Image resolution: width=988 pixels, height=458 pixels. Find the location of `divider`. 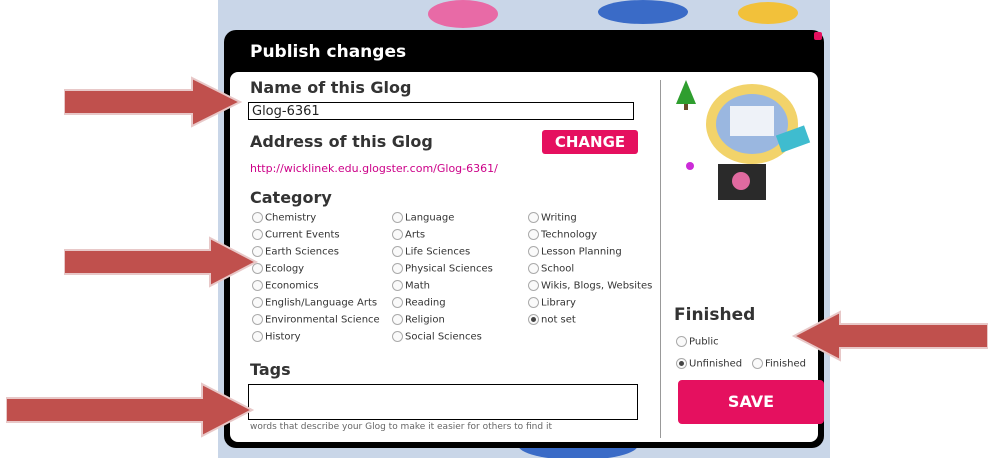

divider is located at coordinates (660, 259).